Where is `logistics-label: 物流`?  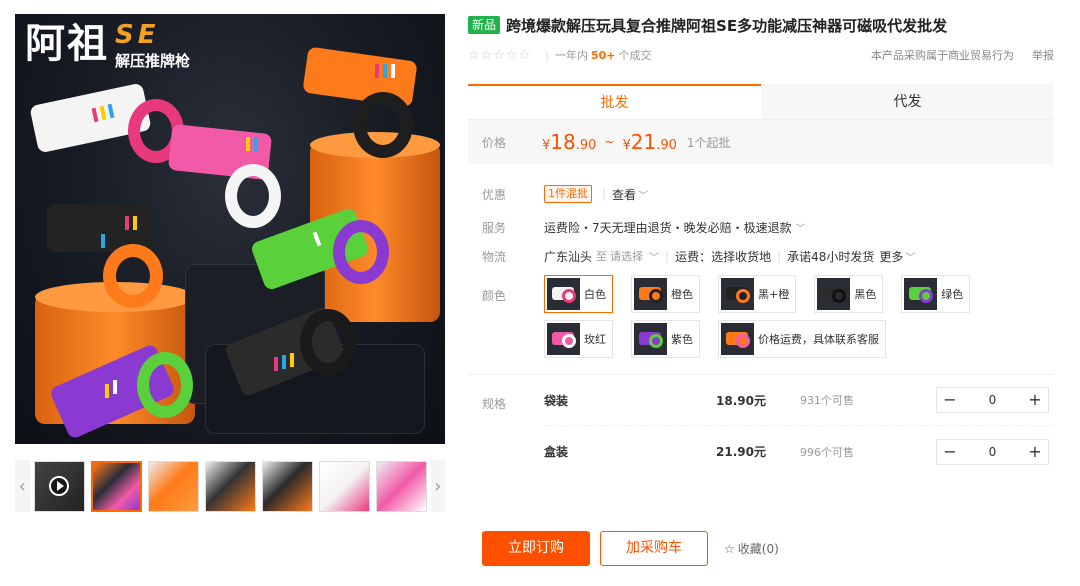 logistics-label: 物流 is located at coordinates (494, 256).